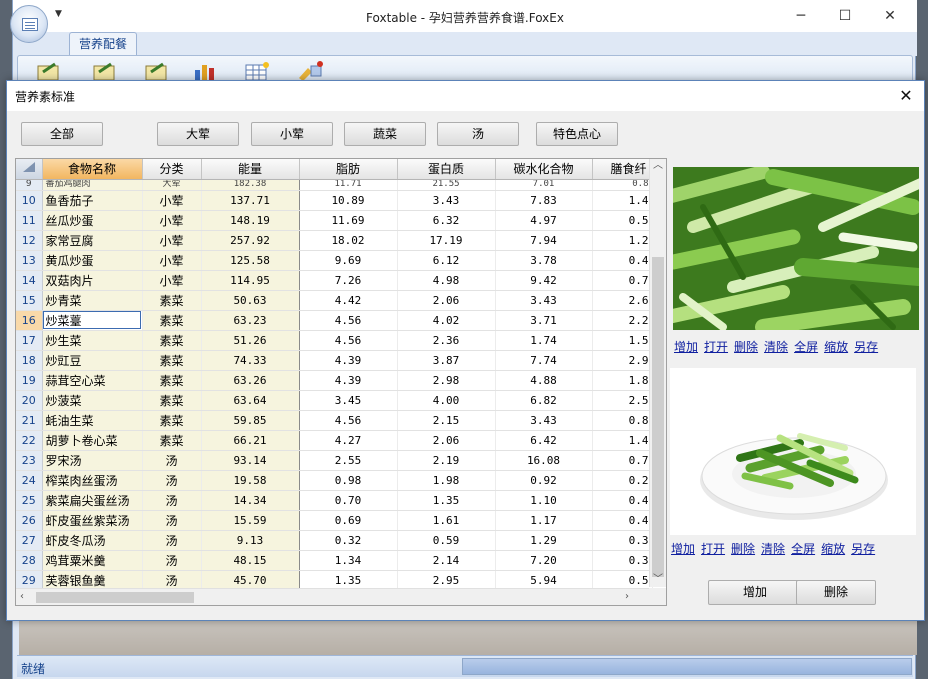 This screenshot has height=679, width=928. What do you see at coordinates (92, 440) in the screenshot?
I see `cell-name: 胡萝卜卷心菜` at bounding box center [92, 440].